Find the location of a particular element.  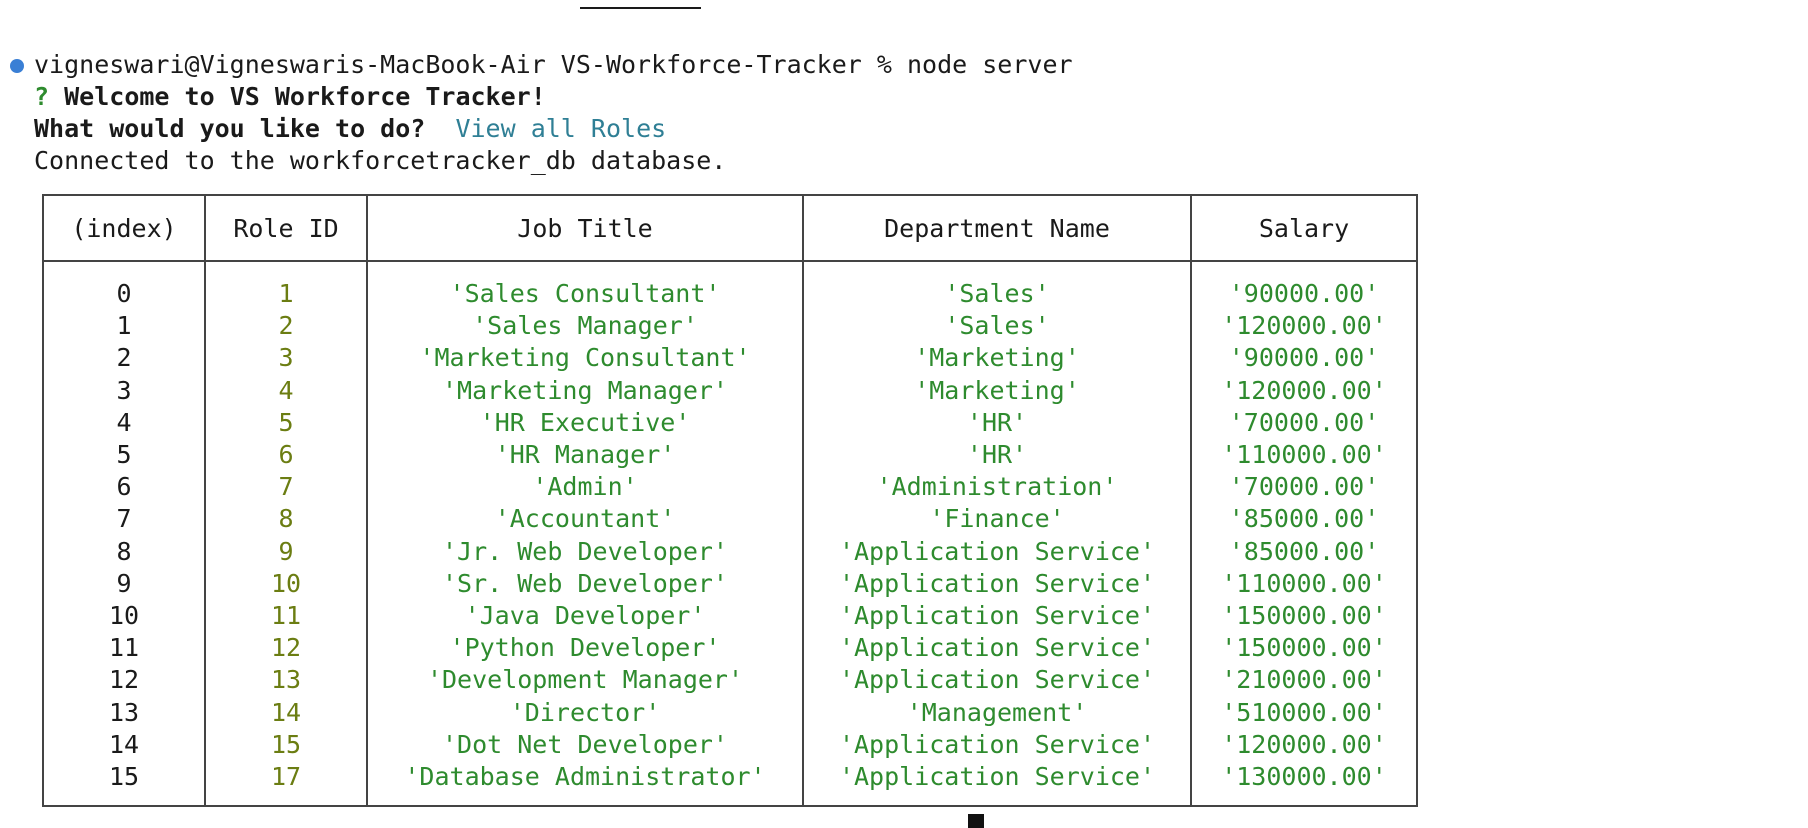

header-index: (index) is located at coordinates (124, 228).